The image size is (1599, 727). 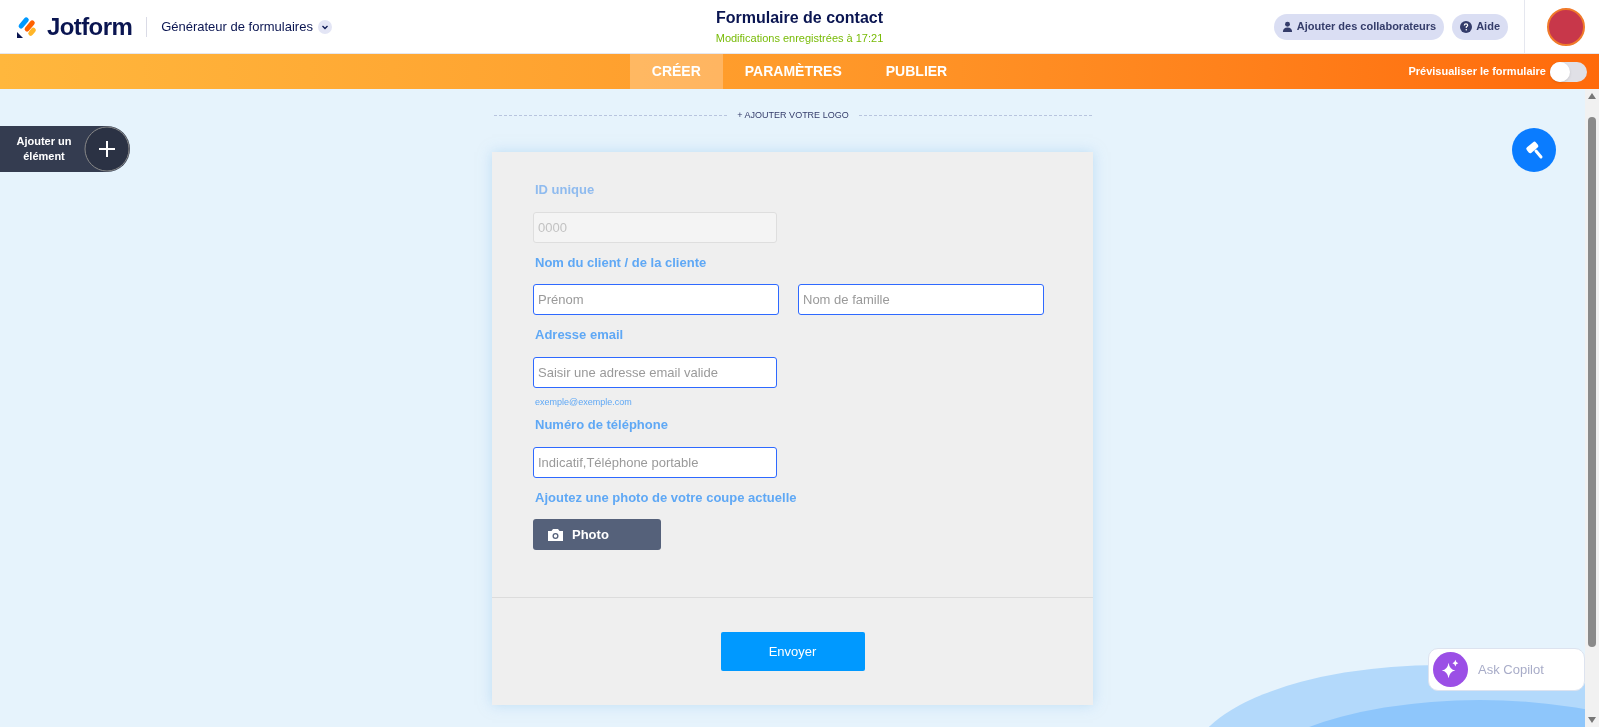 What do you see at coordinates (655, 372) in the screenshot?
I see `text-field: Saisir une adresse email valide` at bounding box center [655, 372].